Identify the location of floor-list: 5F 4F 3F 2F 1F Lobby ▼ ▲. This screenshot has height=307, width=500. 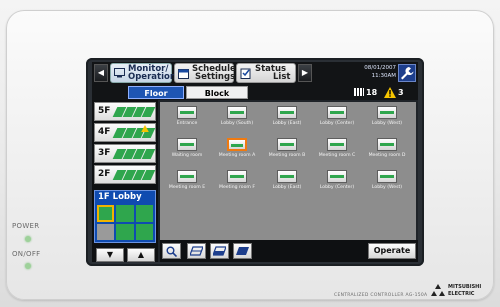
(125, 181).